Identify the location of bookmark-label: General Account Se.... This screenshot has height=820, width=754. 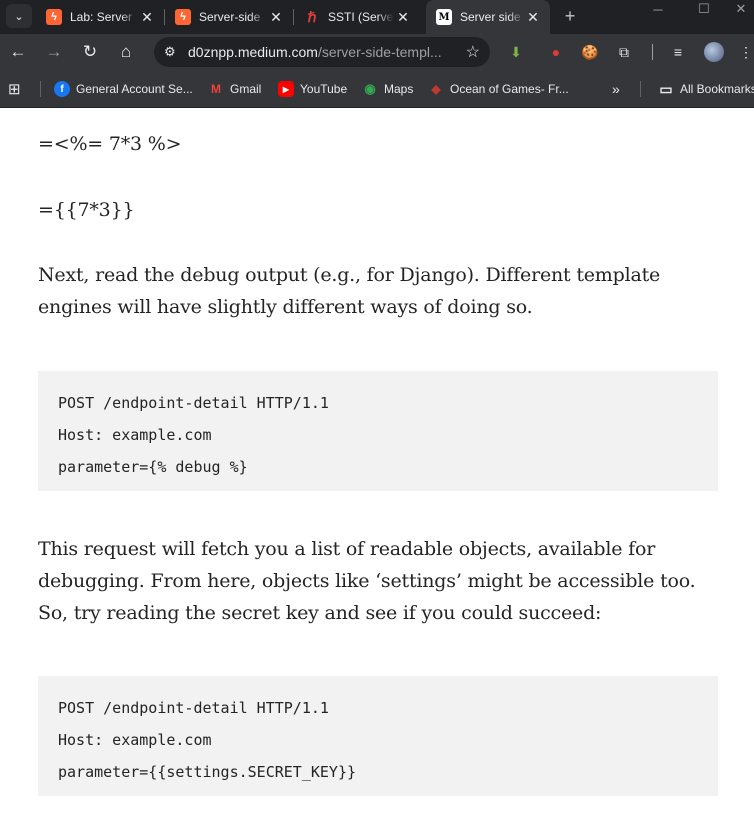
(134, 89).